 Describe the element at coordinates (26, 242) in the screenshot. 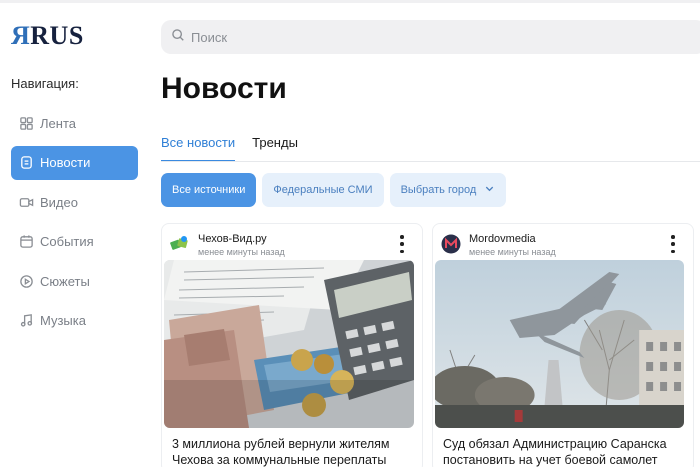

I see `calendar-icon` at that location.